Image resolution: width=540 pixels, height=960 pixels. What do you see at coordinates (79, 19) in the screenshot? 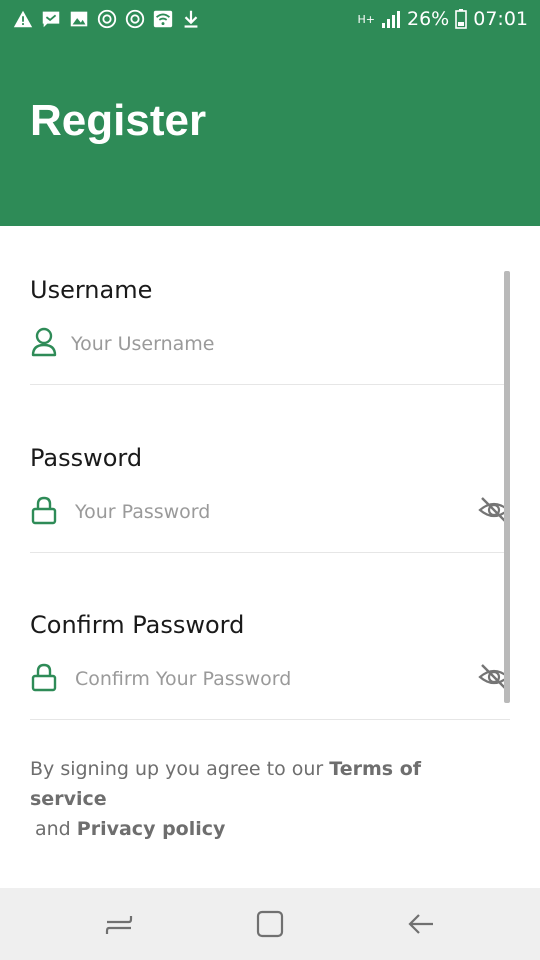
I see `image-icon` at bounding box center [79, 19].